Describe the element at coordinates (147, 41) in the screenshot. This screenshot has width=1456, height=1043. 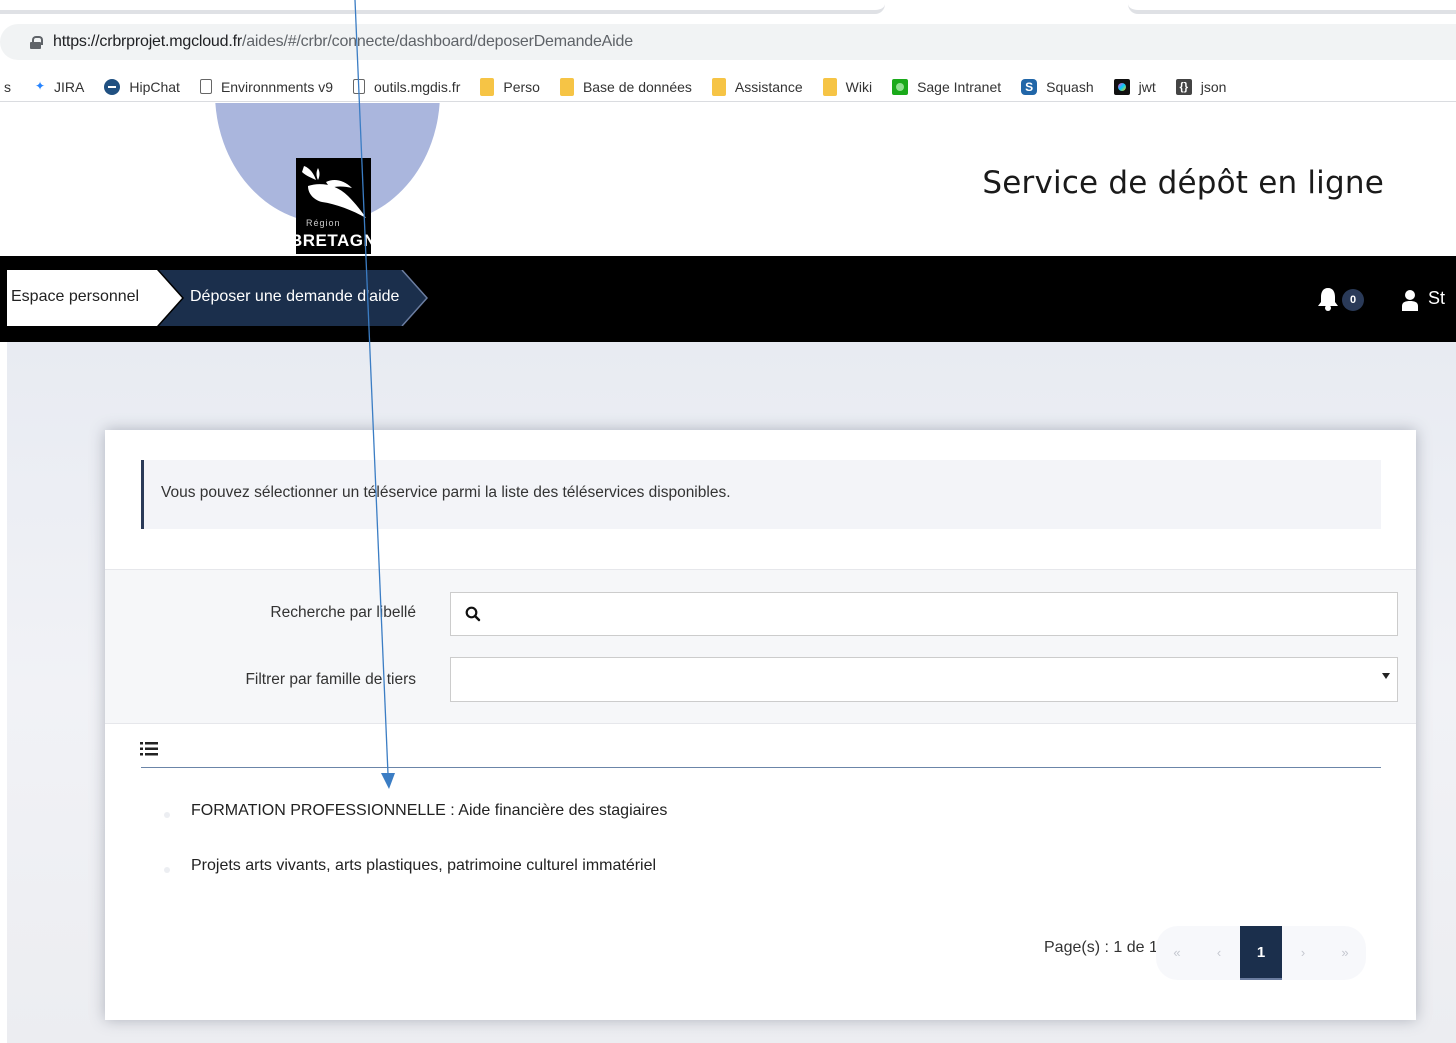
I see `url-host: https://crbrprojet.mgcloud.fr` at that location.